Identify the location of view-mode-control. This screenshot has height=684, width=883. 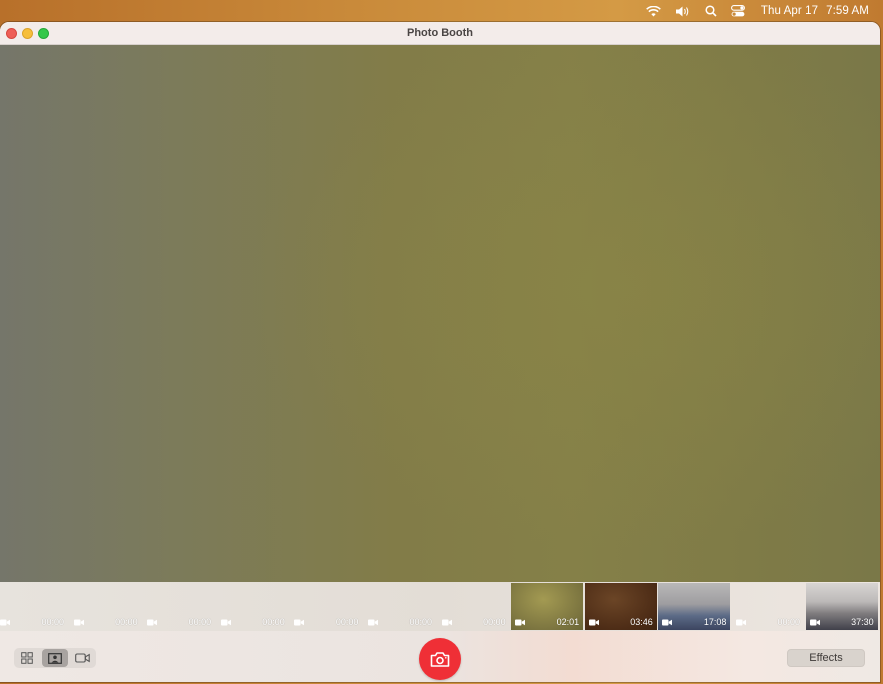
(55, 658).